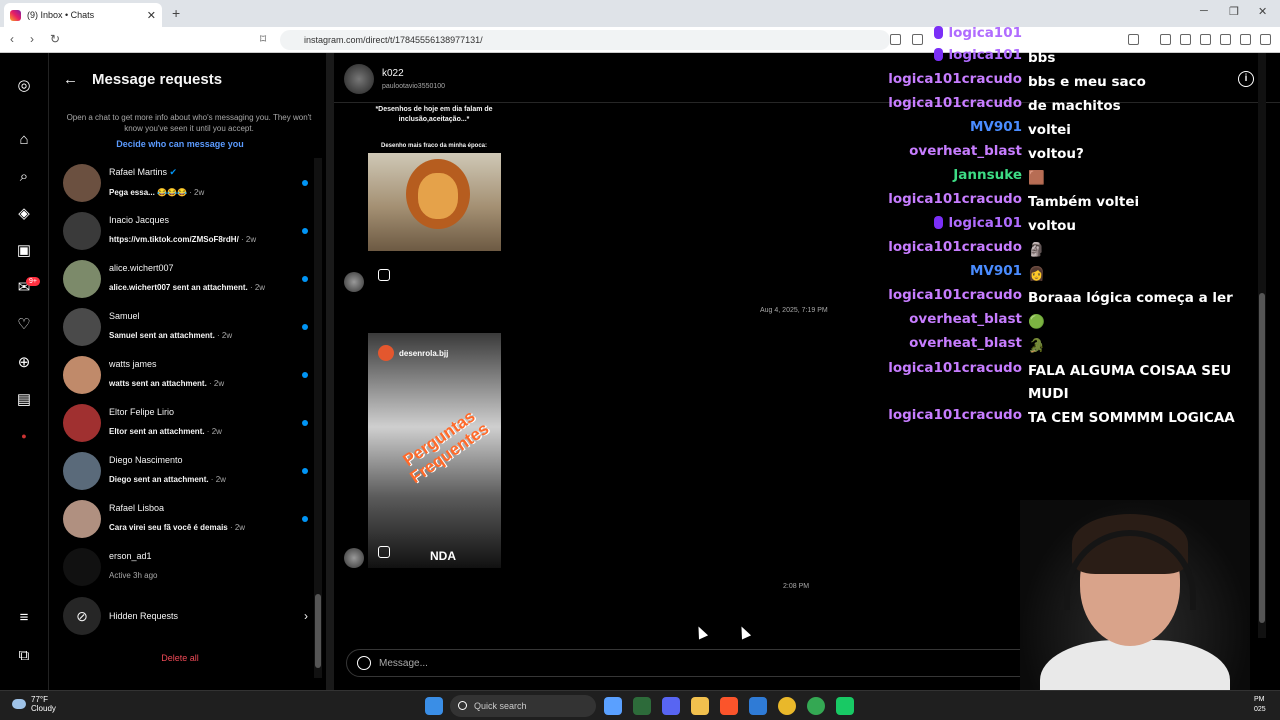  What do you see at coordinates (679, 663) in the screenshot?
I see `message-input` at bounding box center [679, 663].